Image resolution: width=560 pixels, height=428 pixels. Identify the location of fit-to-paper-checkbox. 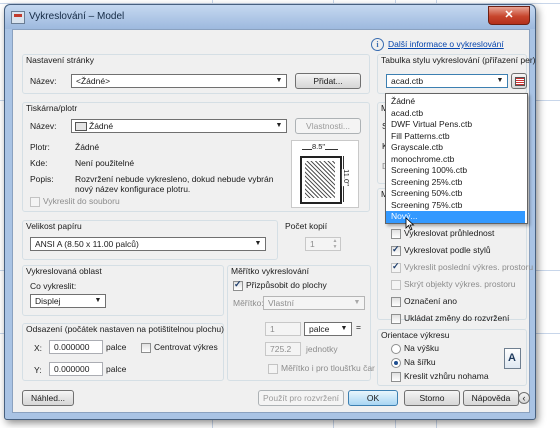
(238, 285).